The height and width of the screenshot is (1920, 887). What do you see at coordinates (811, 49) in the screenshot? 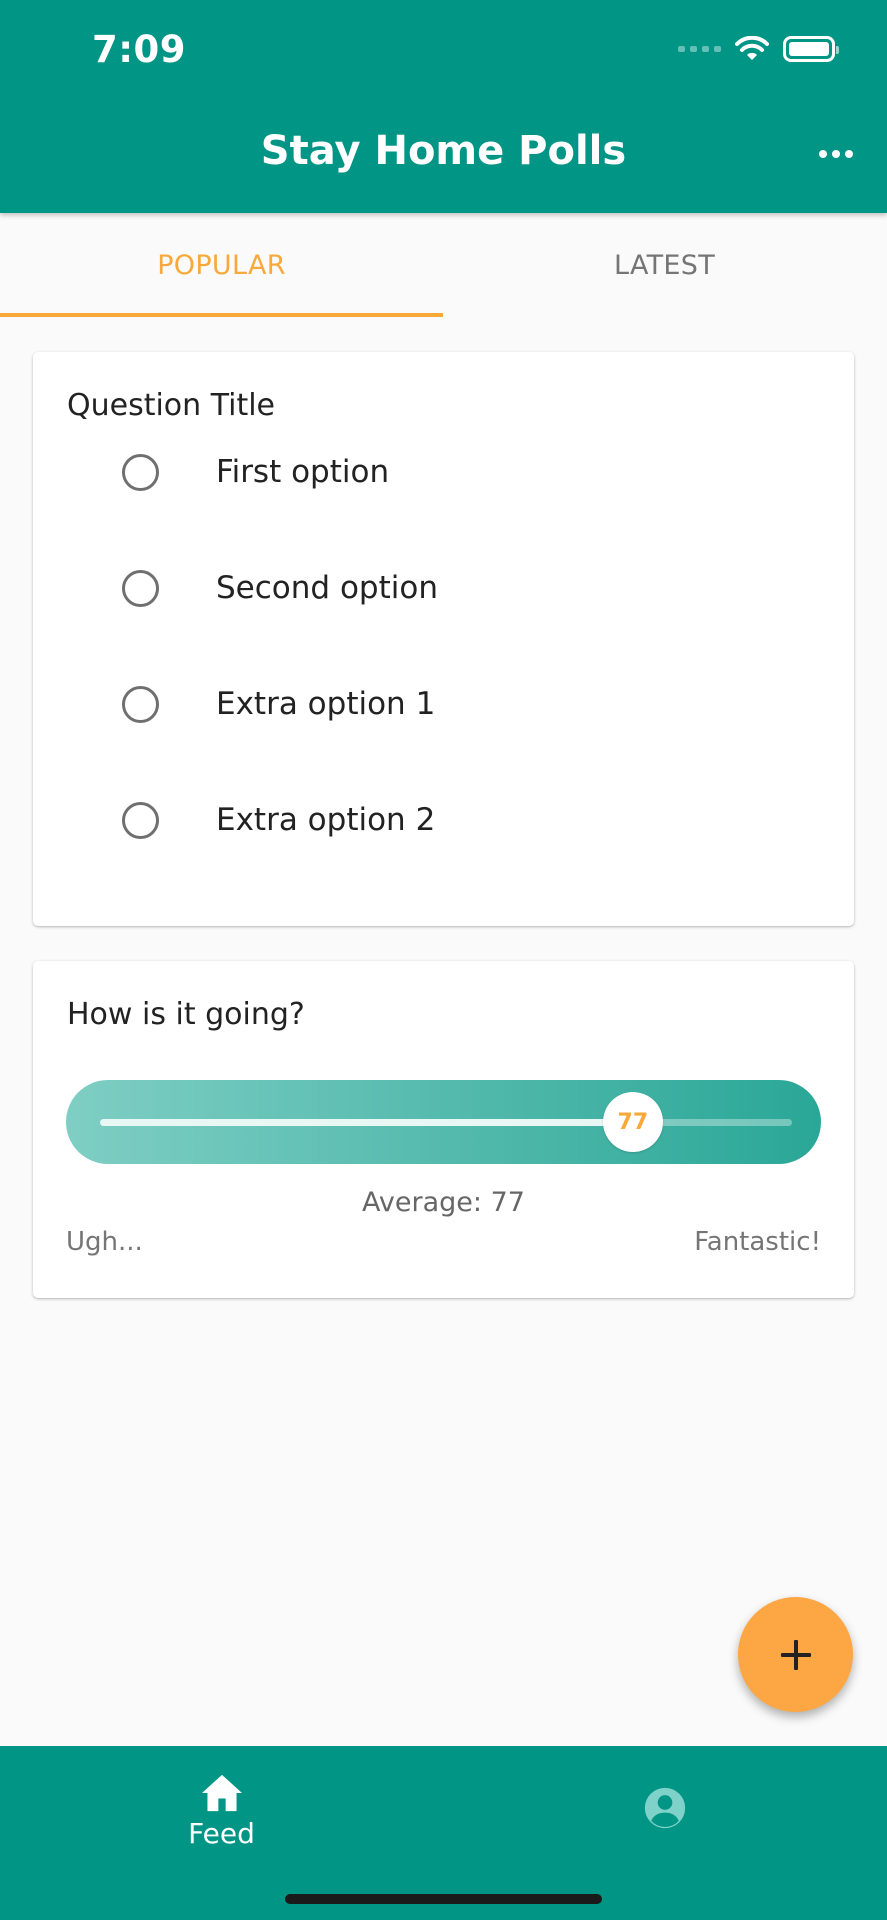
I see `battery-icon` at bounding box center [811, 49].